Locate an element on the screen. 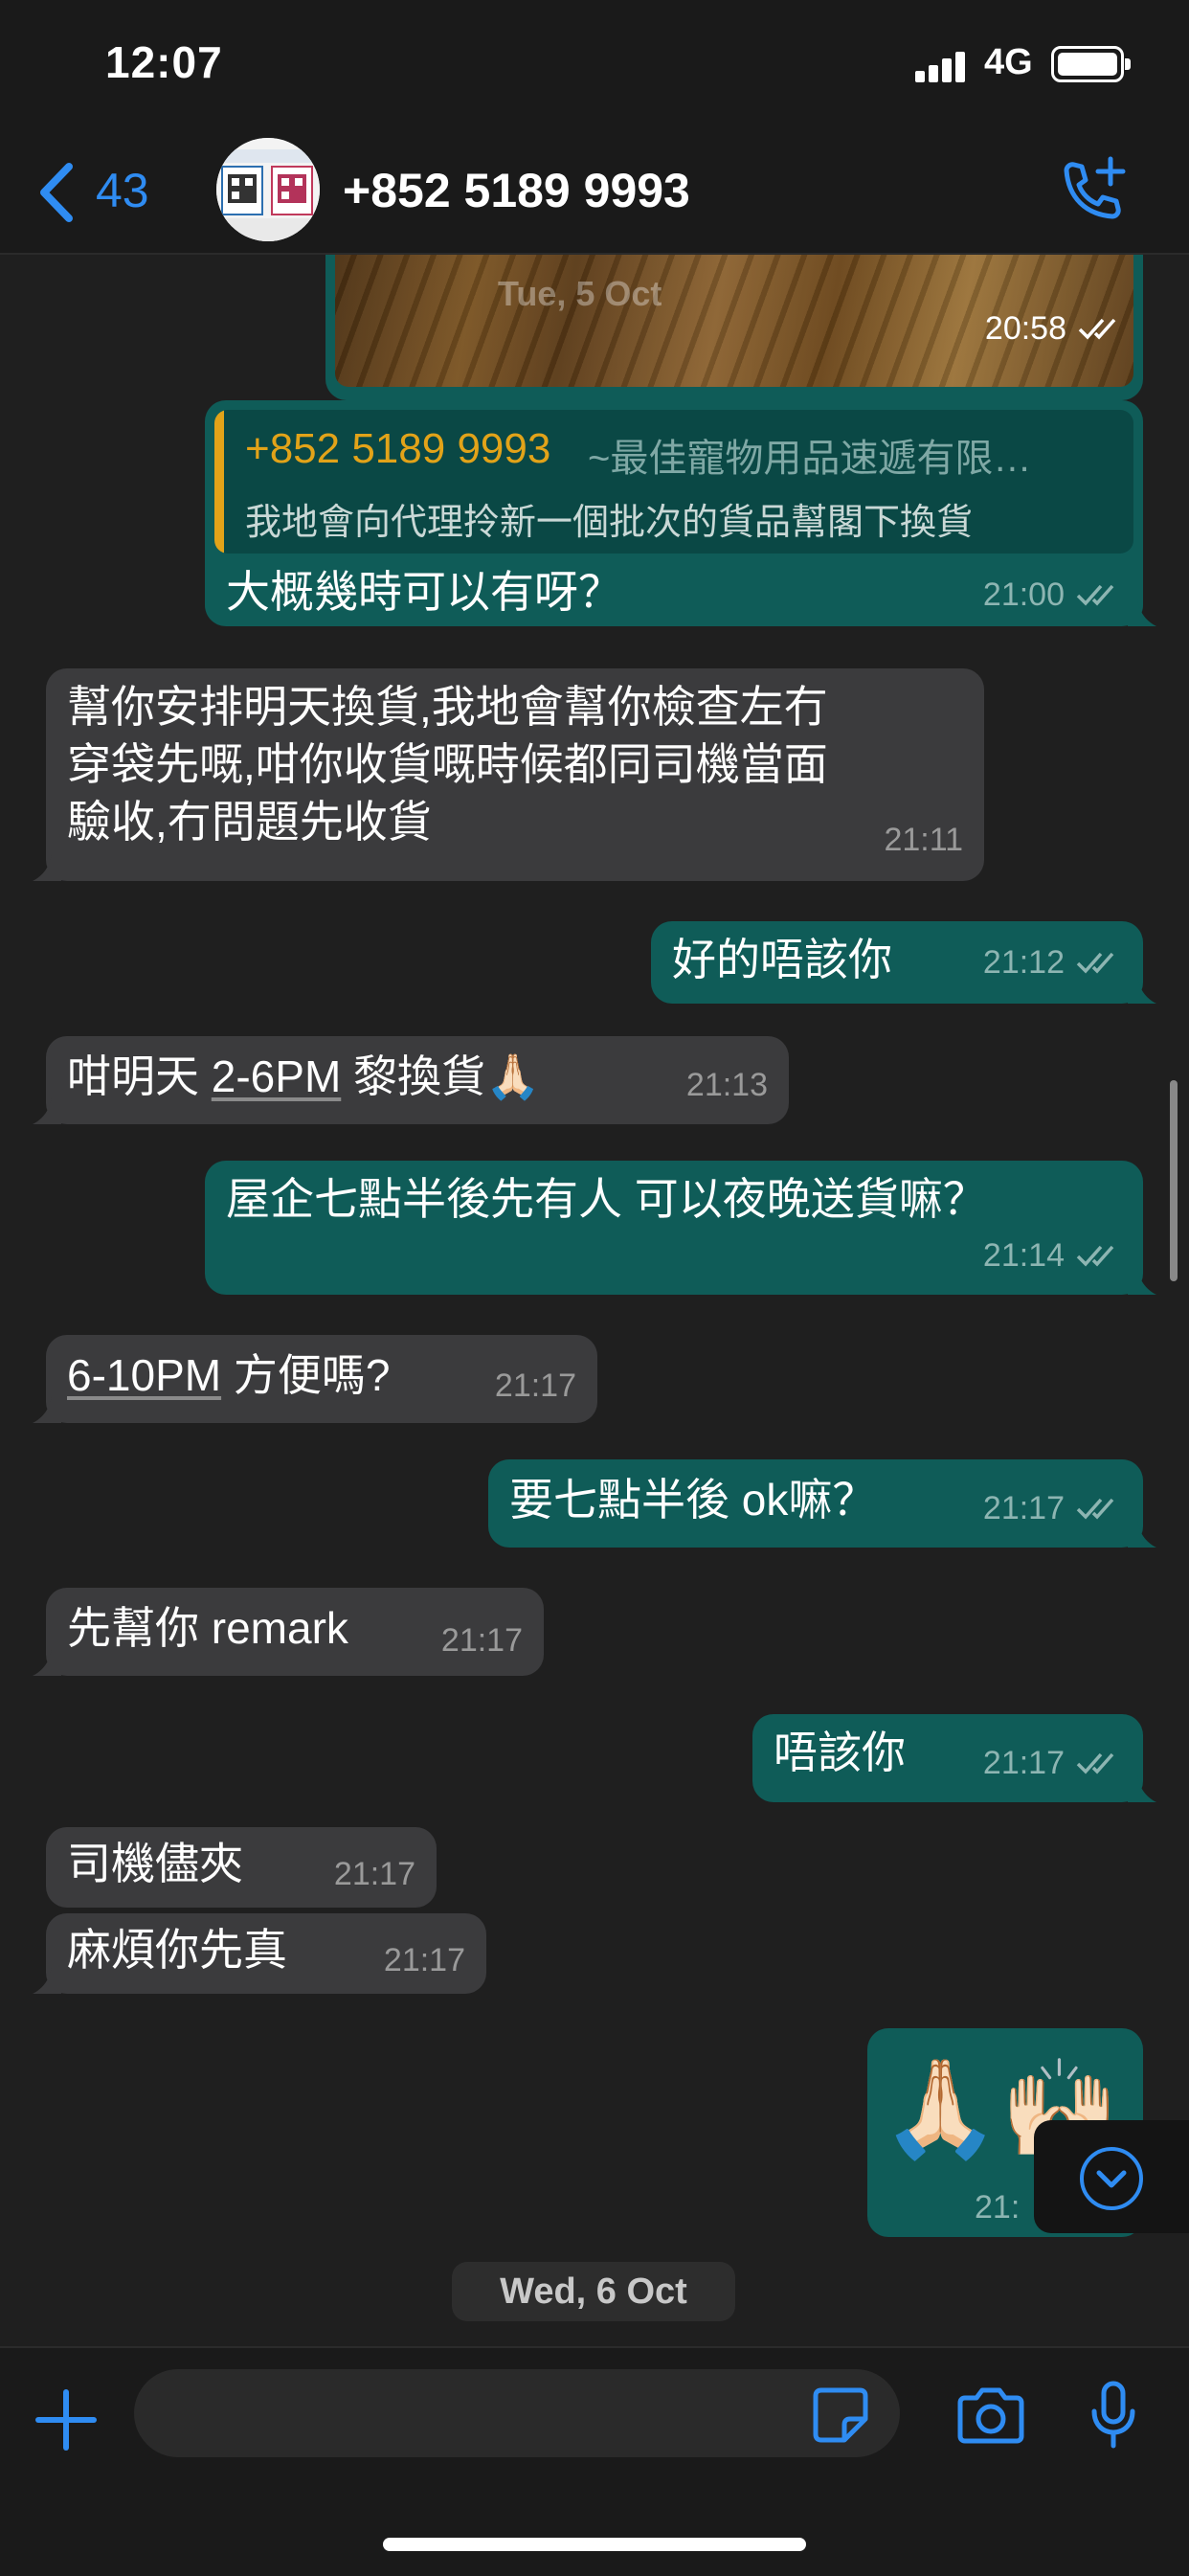 This screenshot has width=1189, height=2576. outgoing-message-bubble: 屋企七點半後先有人 可以夜晚送貨嘛？ 21:14 is located at coordinates (680, 1228).